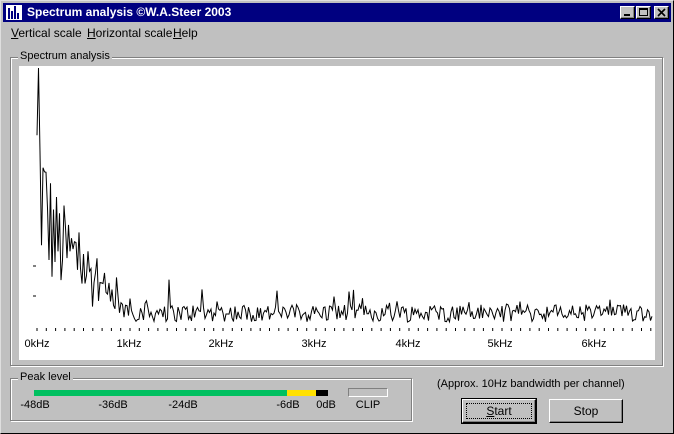 Image resolution: width=674 pixels, height=434 pixels. What do you see at coordinates (129, 344) in the screenshot?
I see `x-tick-1khz: 1kHz` at bounding box center [129, 344].